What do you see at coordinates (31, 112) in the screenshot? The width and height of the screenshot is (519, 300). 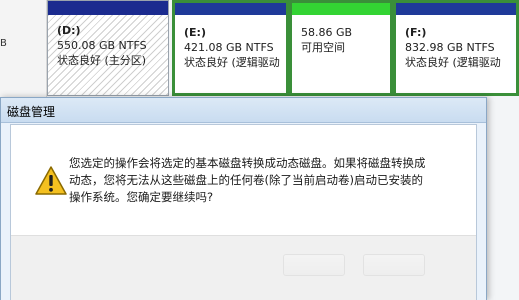 I see `dialog-title: 磁盘管理` at bounding box center [31, 112].